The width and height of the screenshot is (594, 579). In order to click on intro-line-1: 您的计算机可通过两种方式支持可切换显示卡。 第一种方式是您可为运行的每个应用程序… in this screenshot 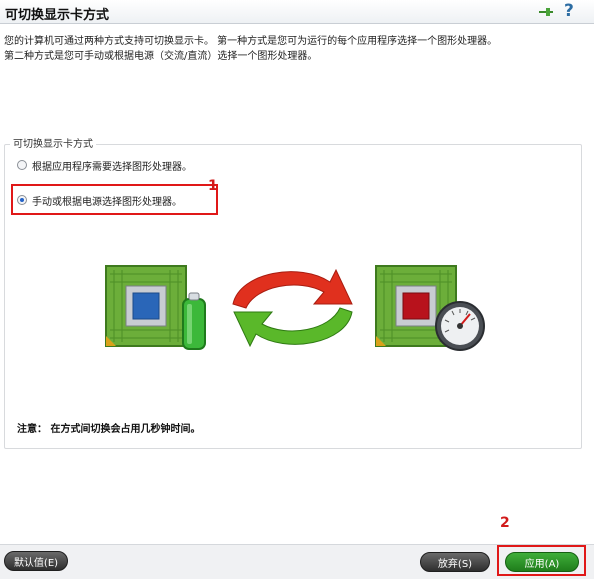, I will do `click(251, 41)`.